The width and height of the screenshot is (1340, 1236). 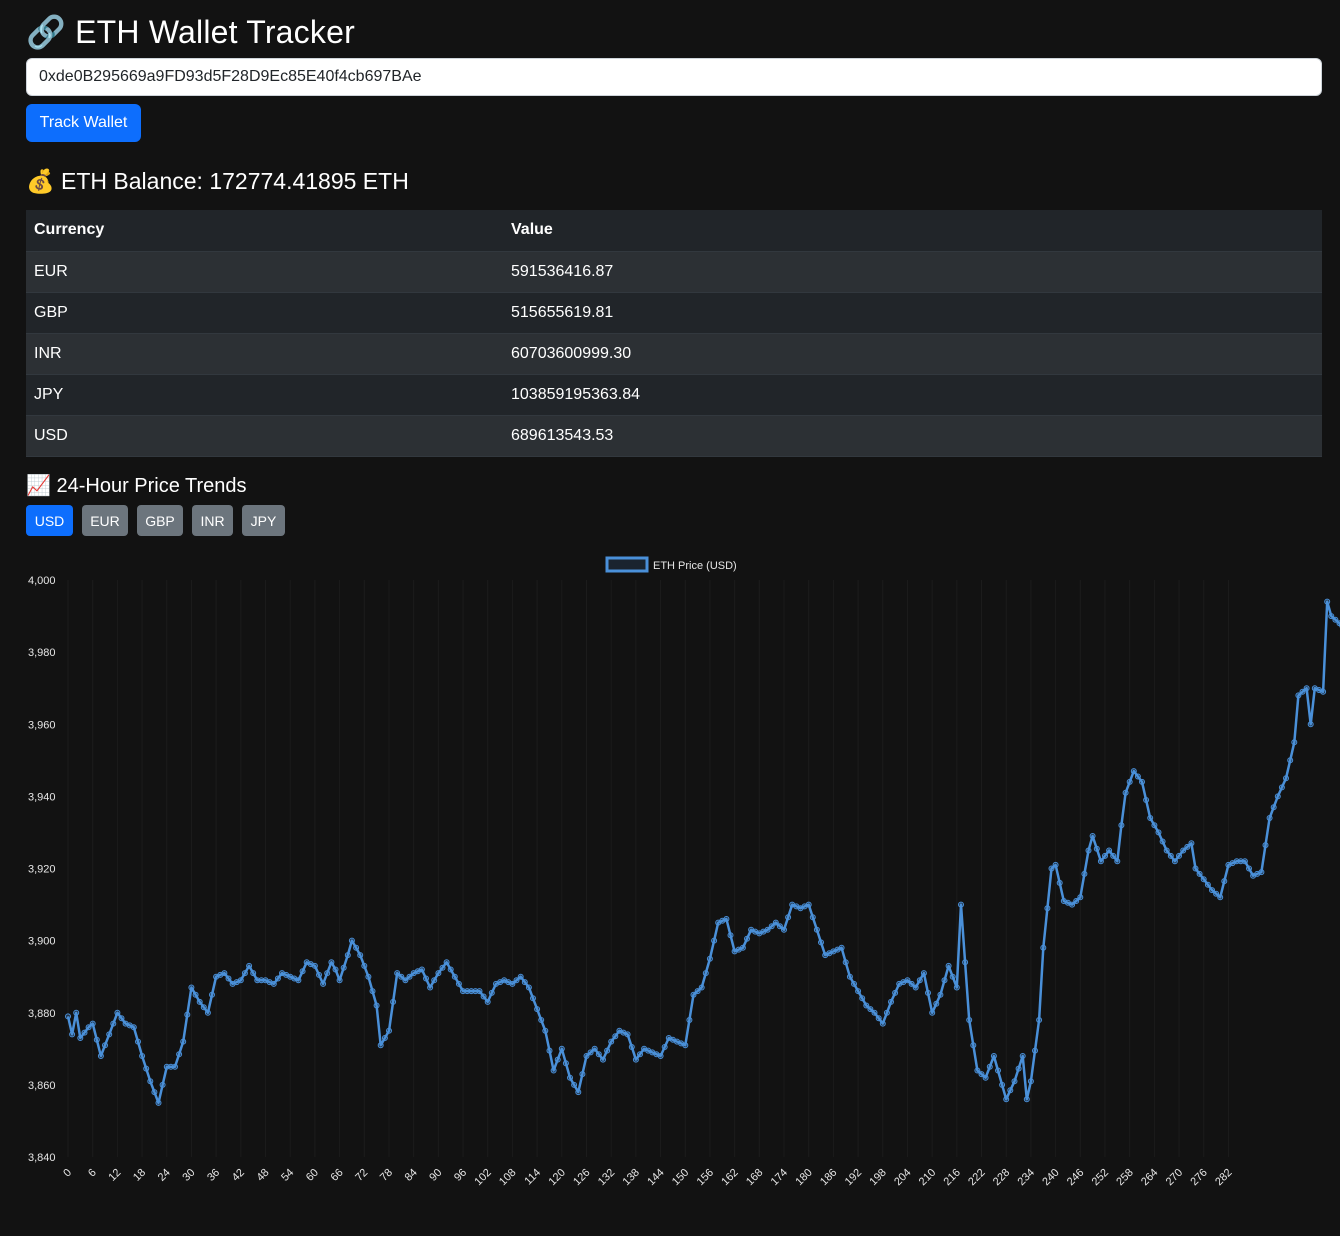 What do you see at coordinates (38, 485) in the screenshot?
I see `chart-up-icon: 📈` at bounding box center [38, 485].